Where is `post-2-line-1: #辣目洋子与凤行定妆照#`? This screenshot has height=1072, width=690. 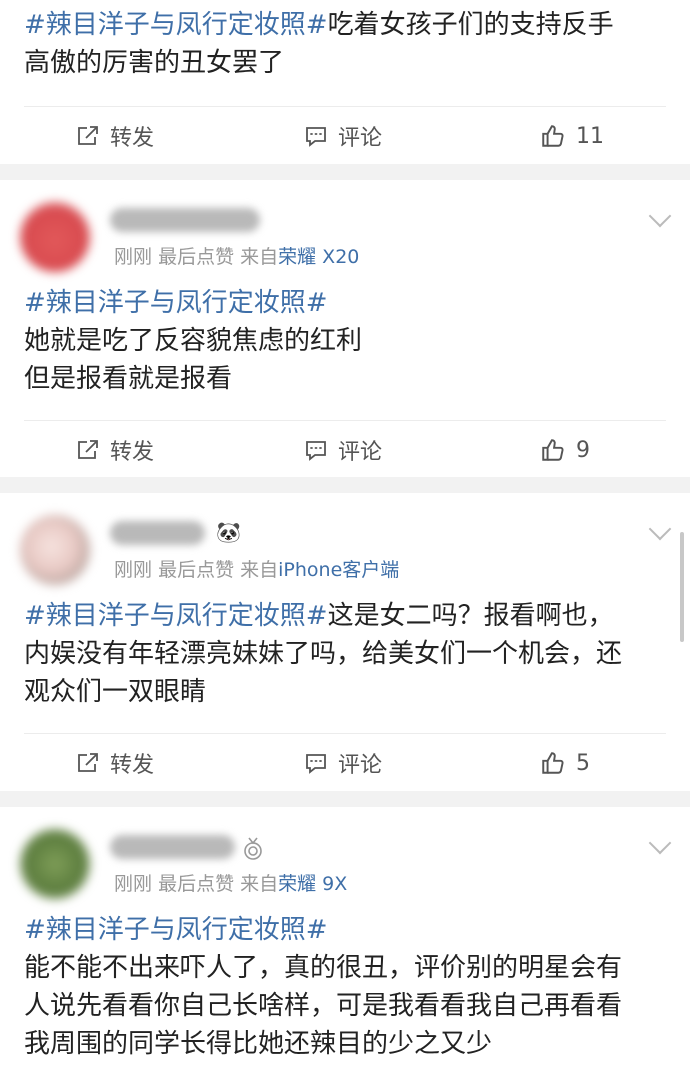 post-2-line-1: #辣目洋子与凤行定妆照# is located at coordinates (345, 303).